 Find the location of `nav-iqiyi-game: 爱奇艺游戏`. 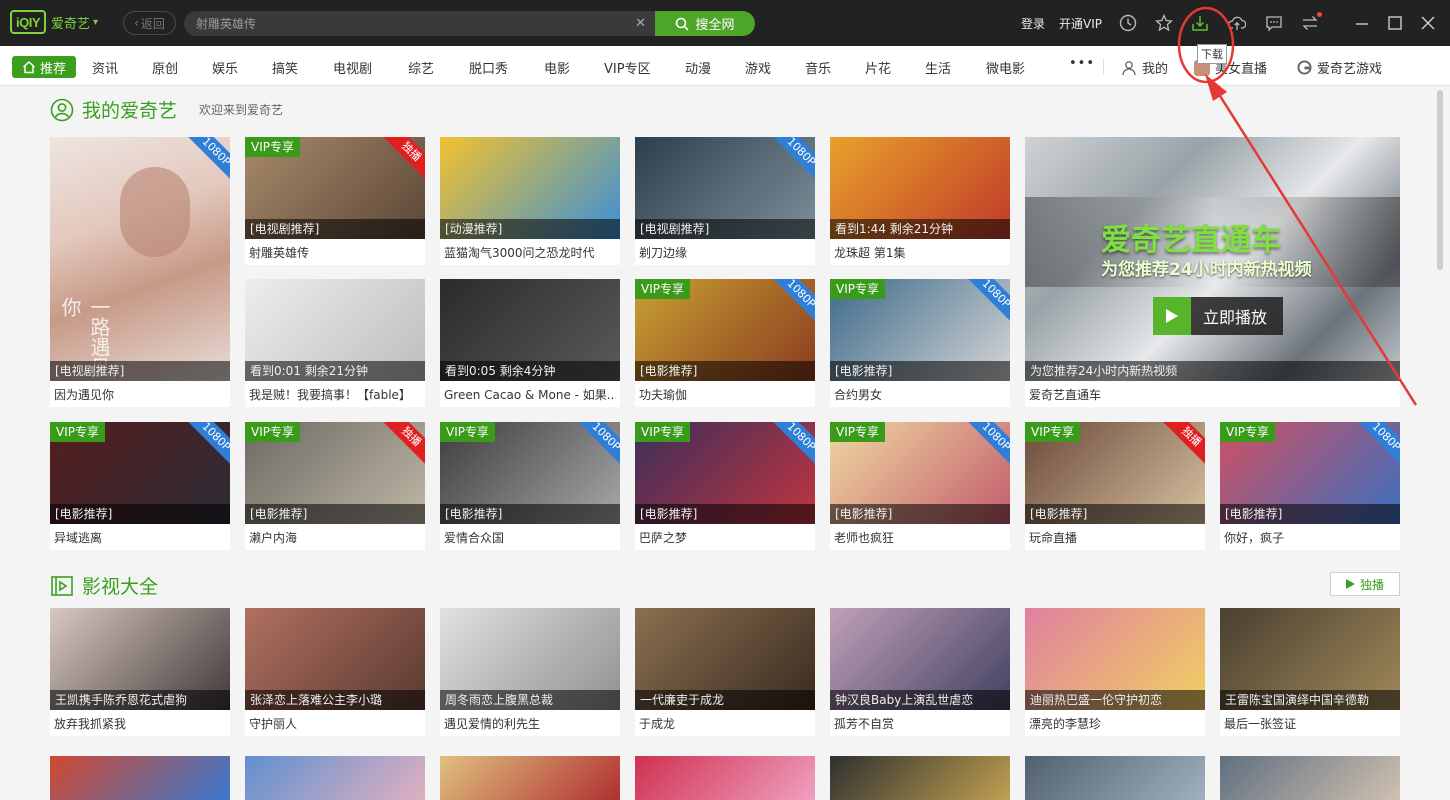

nav-iqiyi-game: 爱奇艺游戏 is located at coordinates (1339, 67).